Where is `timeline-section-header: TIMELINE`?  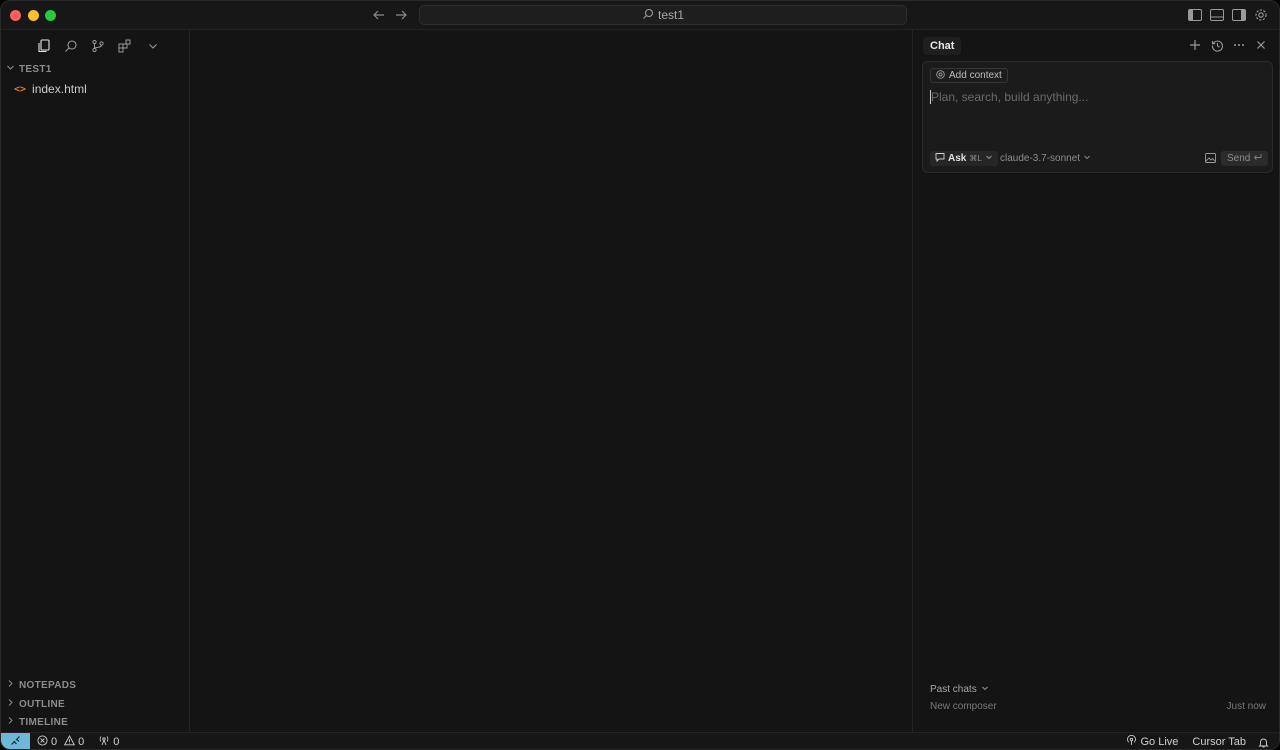
timeline-section-header: TIMELINE is located at coordinates (95, 722).